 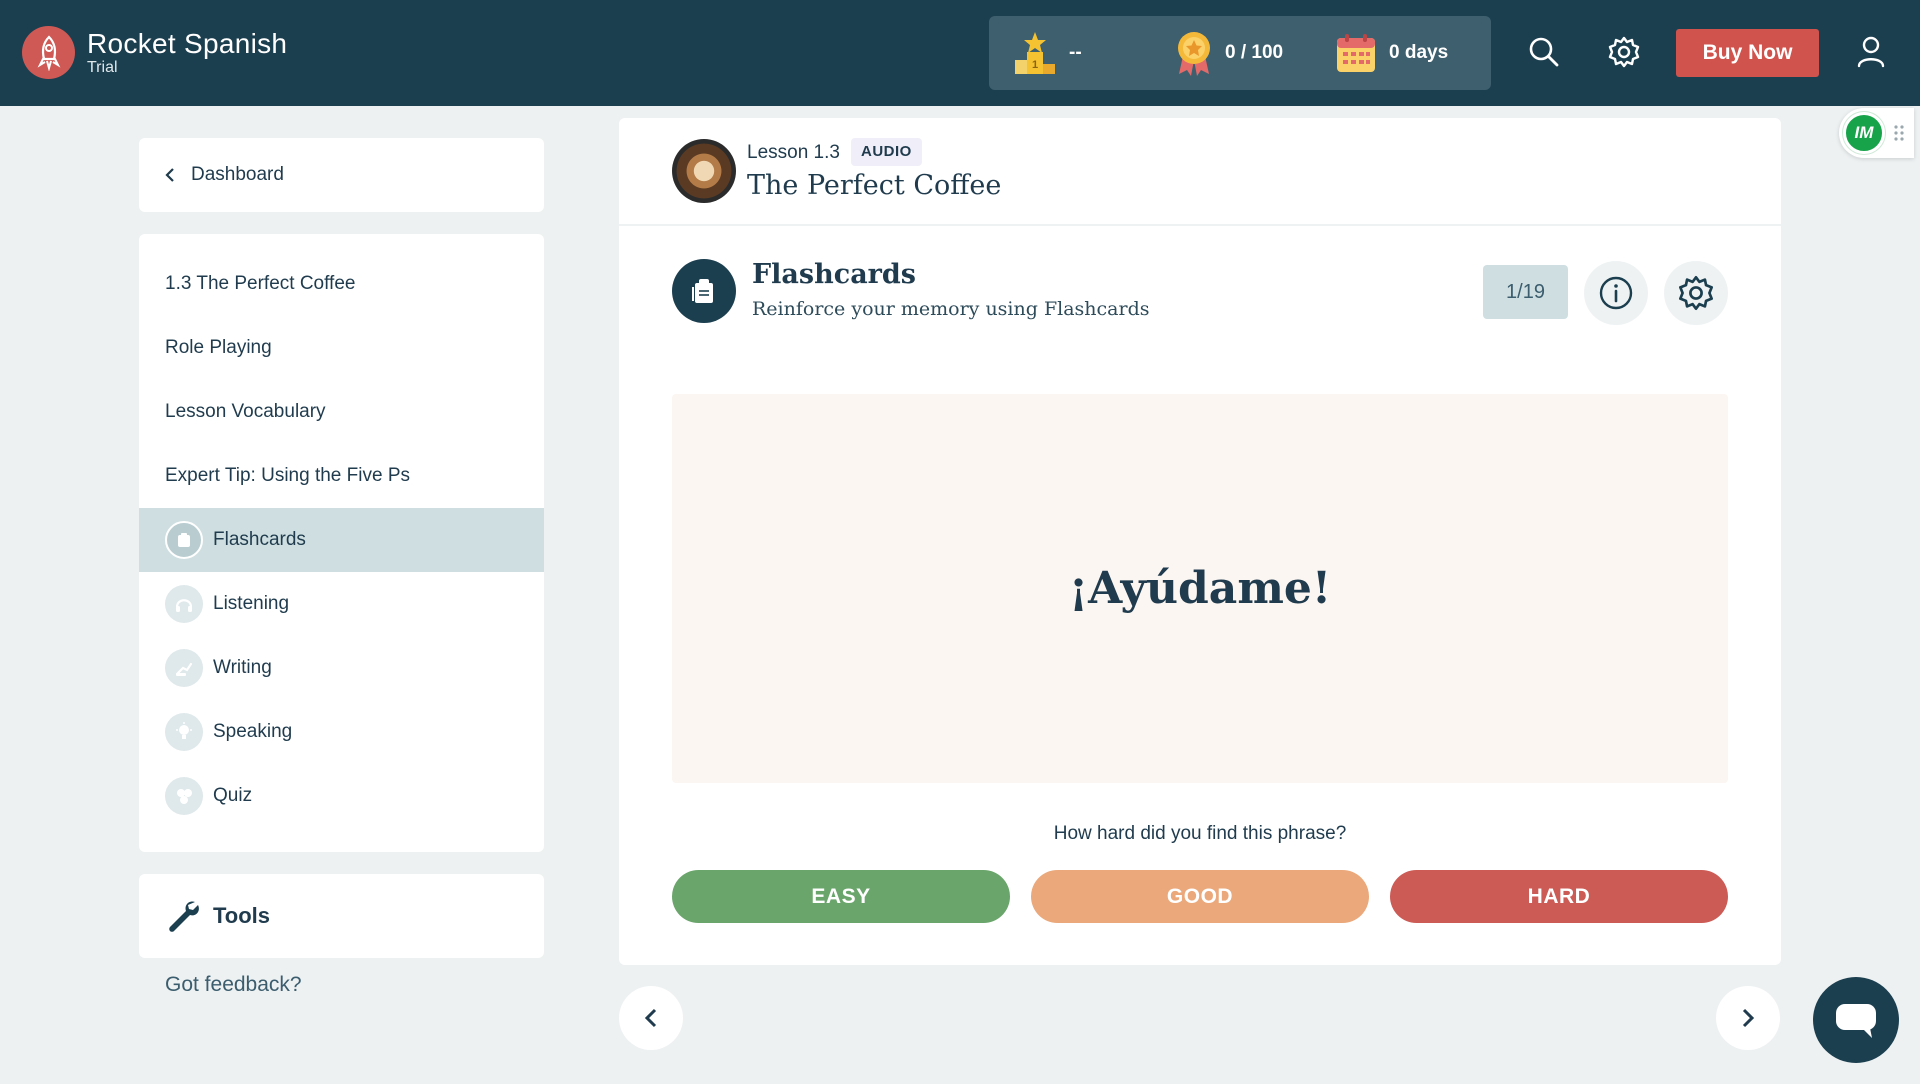 I want to click on lesson-number: Lesson 1.3, so click(x=793, y=152).